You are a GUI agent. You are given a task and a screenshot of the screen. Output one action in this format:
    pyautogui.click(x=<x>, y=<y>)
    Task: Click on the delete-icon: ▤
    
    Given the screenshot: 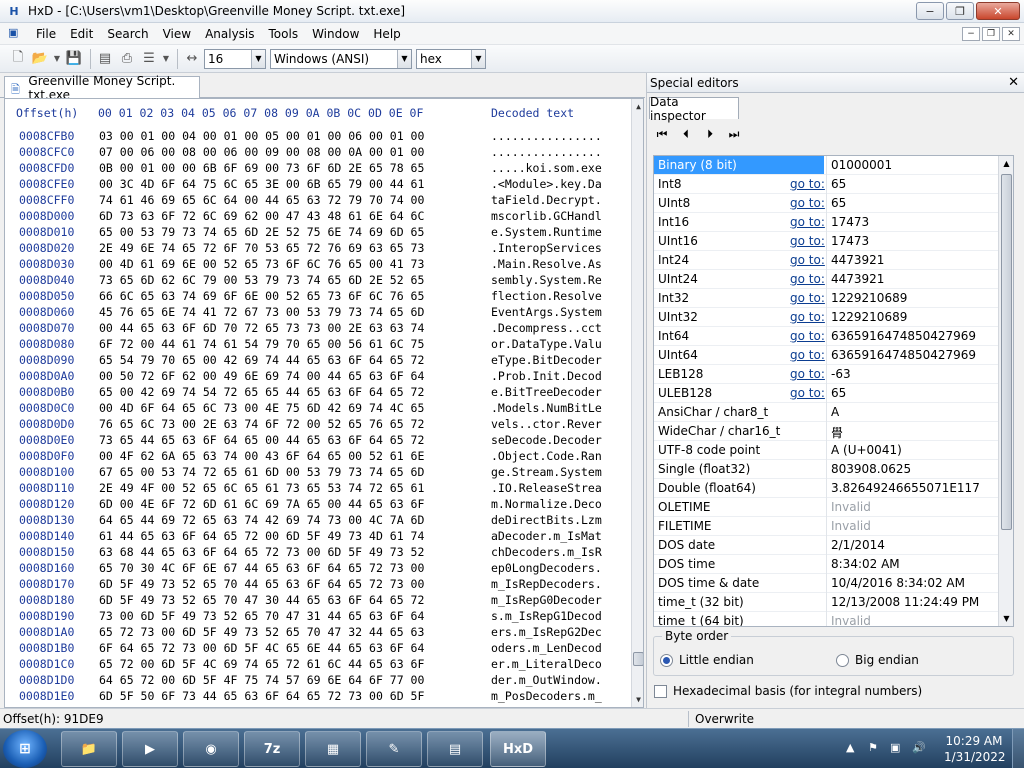 What is the action you would take?
    pyautogui.click(x=105, y=59)
    